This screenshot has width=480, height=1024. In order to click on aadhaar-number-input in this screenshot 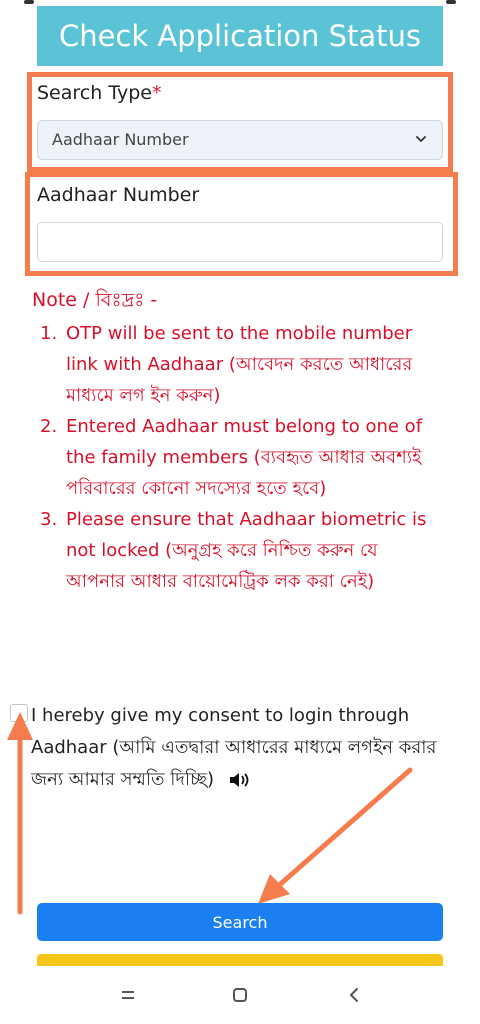, I will do `click(240, 242)`.